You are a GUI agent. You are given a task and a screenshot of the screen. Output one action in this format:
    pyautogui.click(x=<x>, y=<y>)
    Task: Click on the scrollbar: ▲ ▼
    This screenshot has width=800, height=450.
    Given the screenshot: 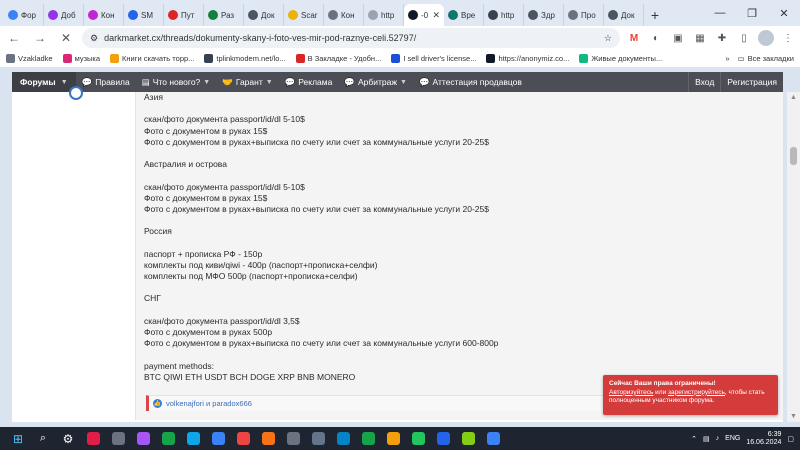 What is the action you would take?
    pyautogui.click(x=793, y=257)
    